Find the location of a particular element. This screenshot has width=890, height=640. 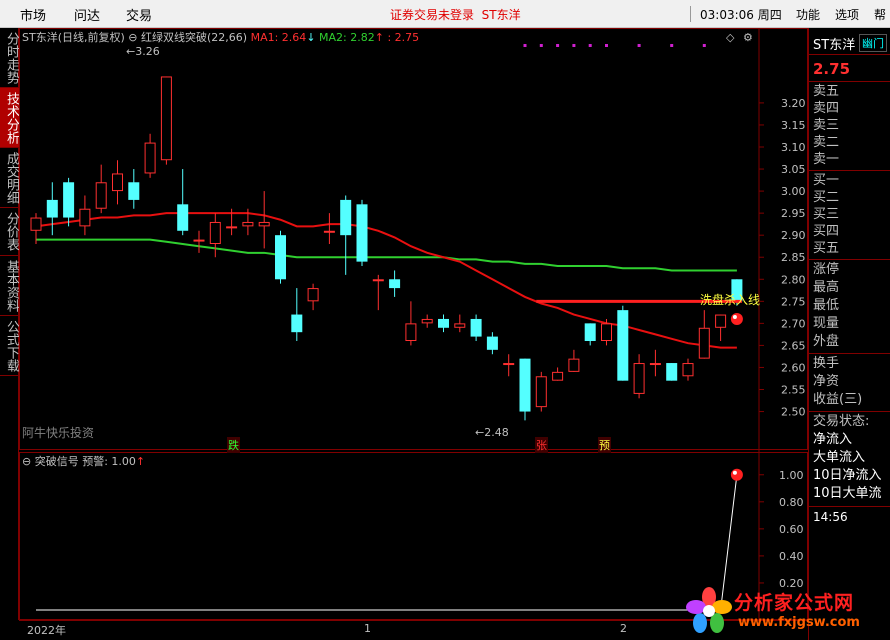

indicator-name: 红绿双线突破(22,66) is located at coordinates (194, 37).